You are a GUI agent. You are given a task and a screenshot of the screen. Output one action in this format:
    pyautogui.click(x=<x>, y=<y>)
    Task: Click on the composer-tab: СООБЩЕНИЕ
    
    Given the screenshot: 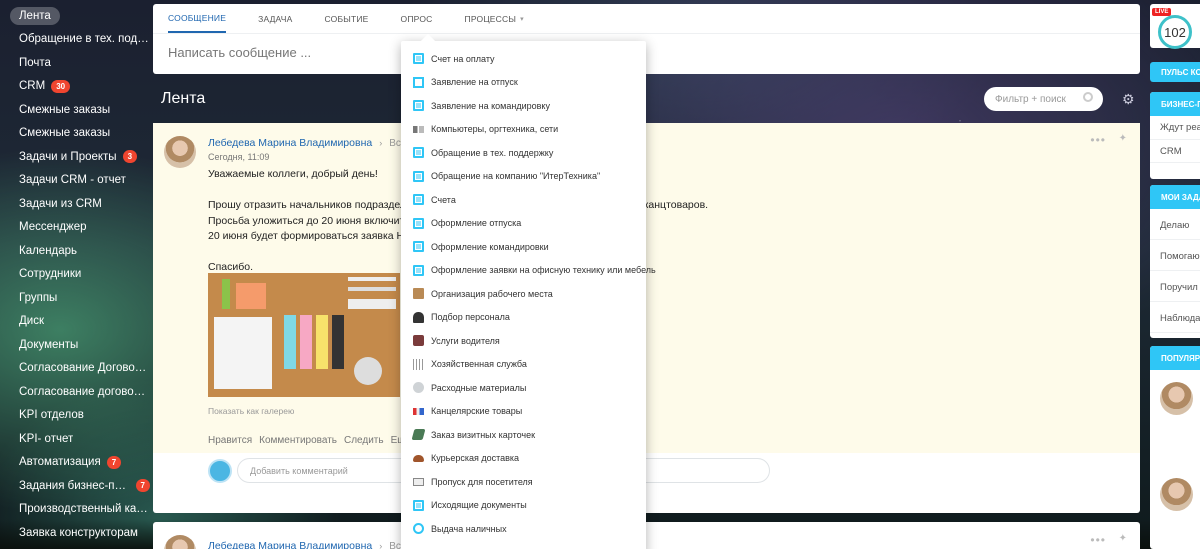 What is the action you would take?
    pyautogui.click(x=197, y=18)
    